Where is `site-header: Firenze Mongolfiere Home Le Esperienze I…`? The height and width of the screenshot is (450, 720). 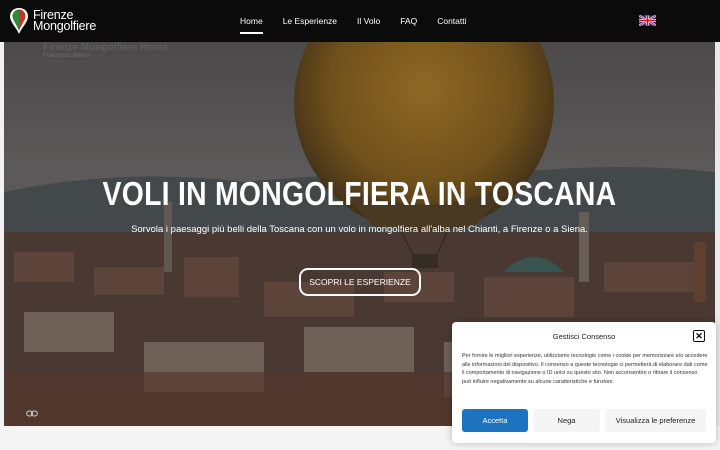
site-header: Firenze Mongolfiere Home Le Esperienze I… is located at coordinates (360, 21).